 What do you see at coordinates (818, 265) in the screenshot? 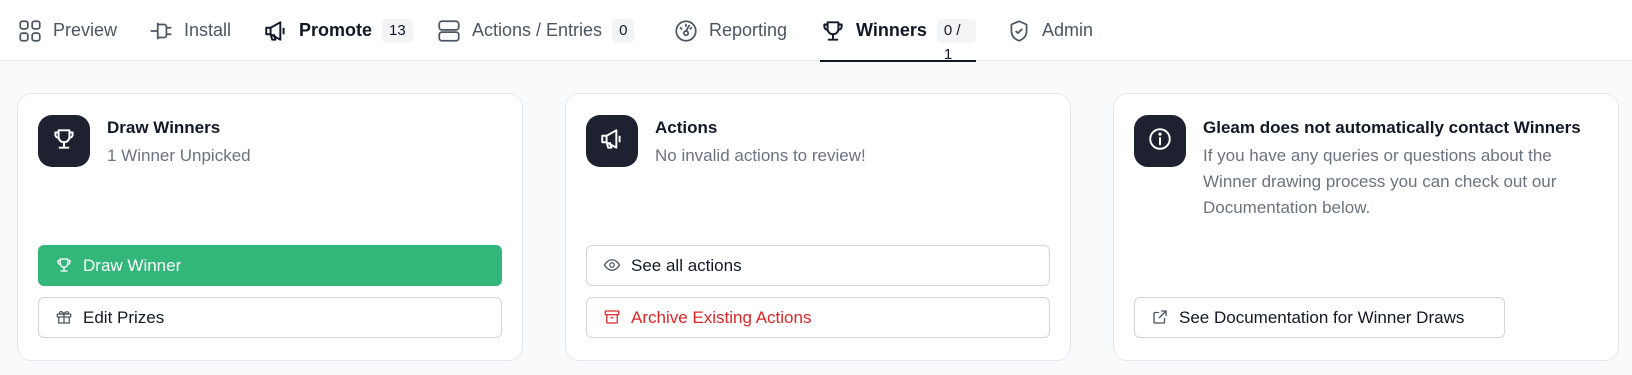
I see `see-all-actions-button: See all actions` at bounding box center [818, 265].